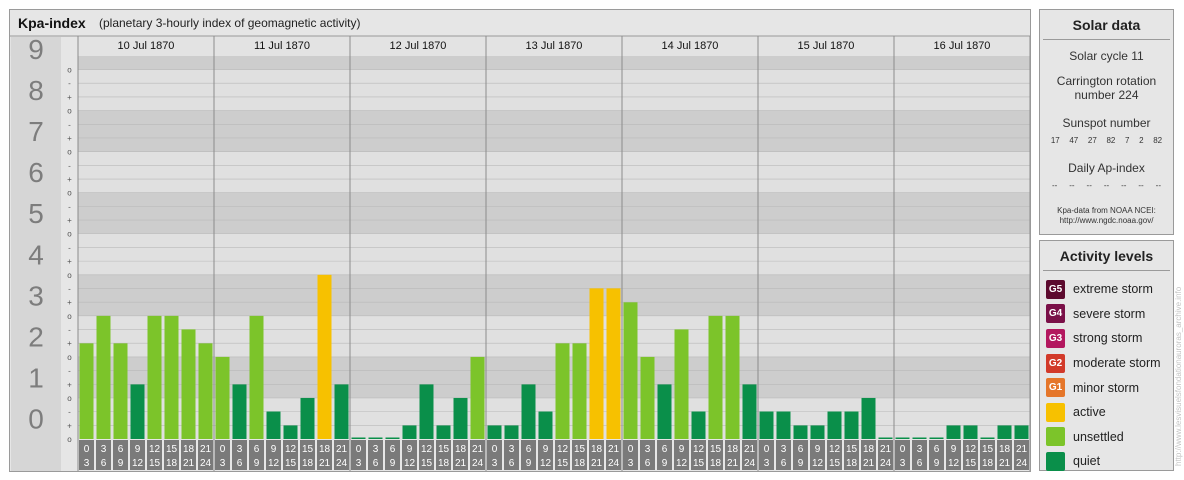 This screenshot has height=480, width=1184. Describe the element at coordinates (1098, 436) in the screenshot. I see `level-label: unsettled` at that location.